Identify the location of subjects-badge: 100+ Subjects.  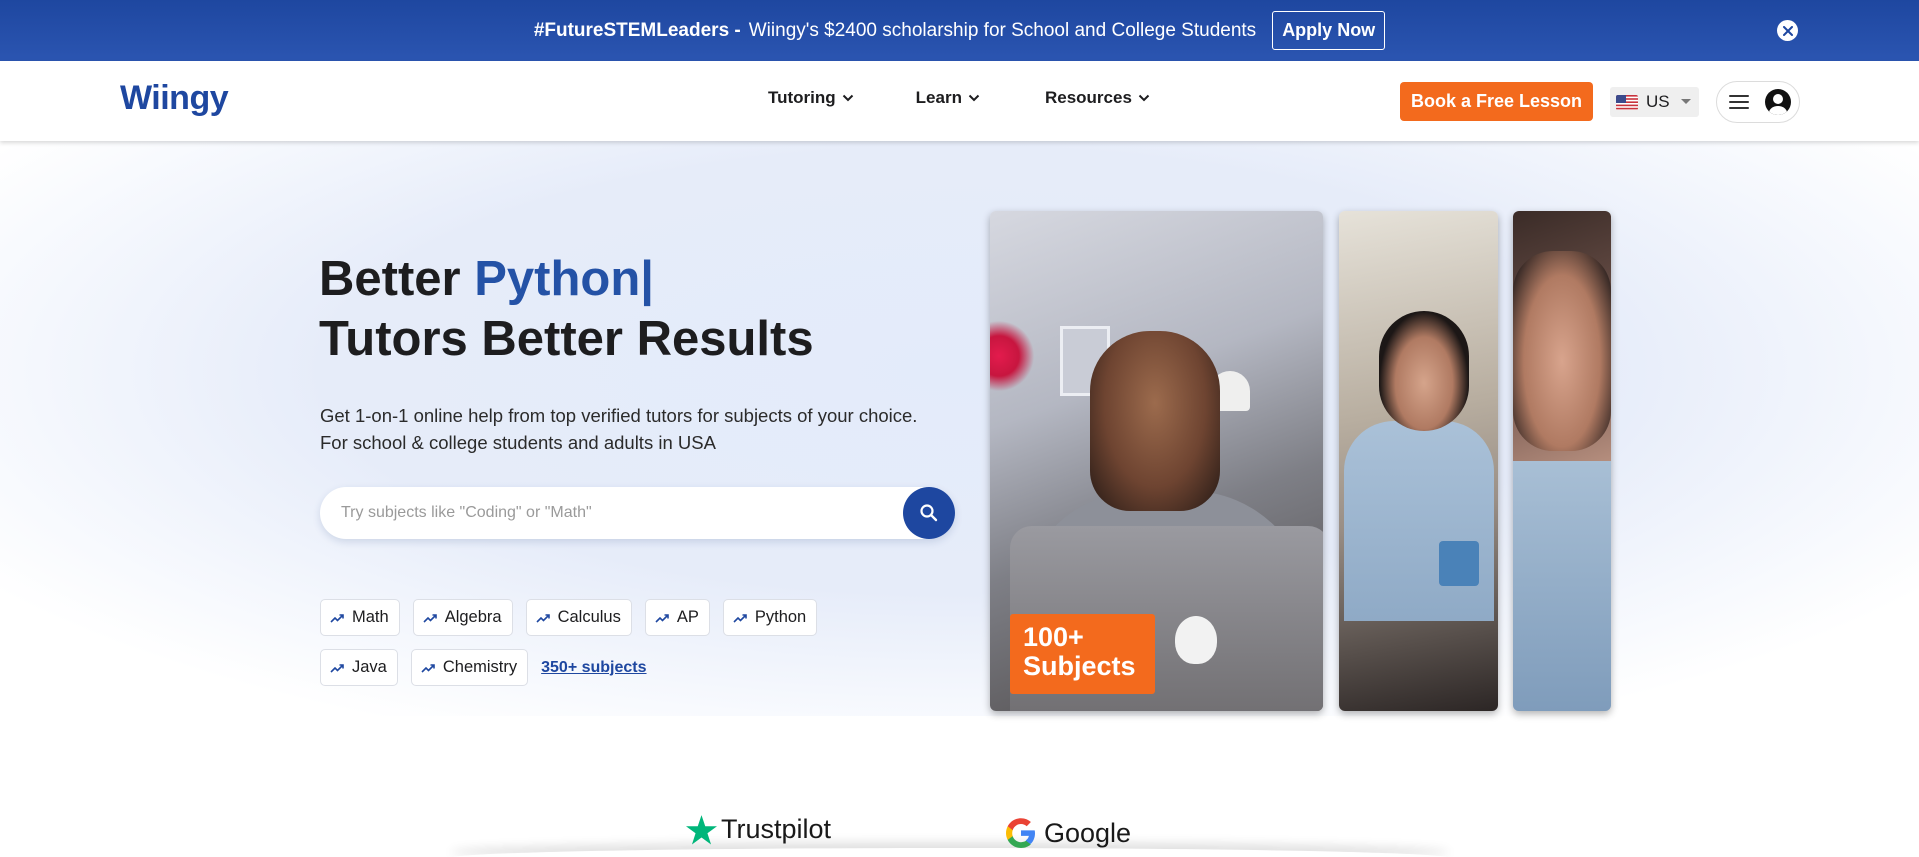
(1082, 654).